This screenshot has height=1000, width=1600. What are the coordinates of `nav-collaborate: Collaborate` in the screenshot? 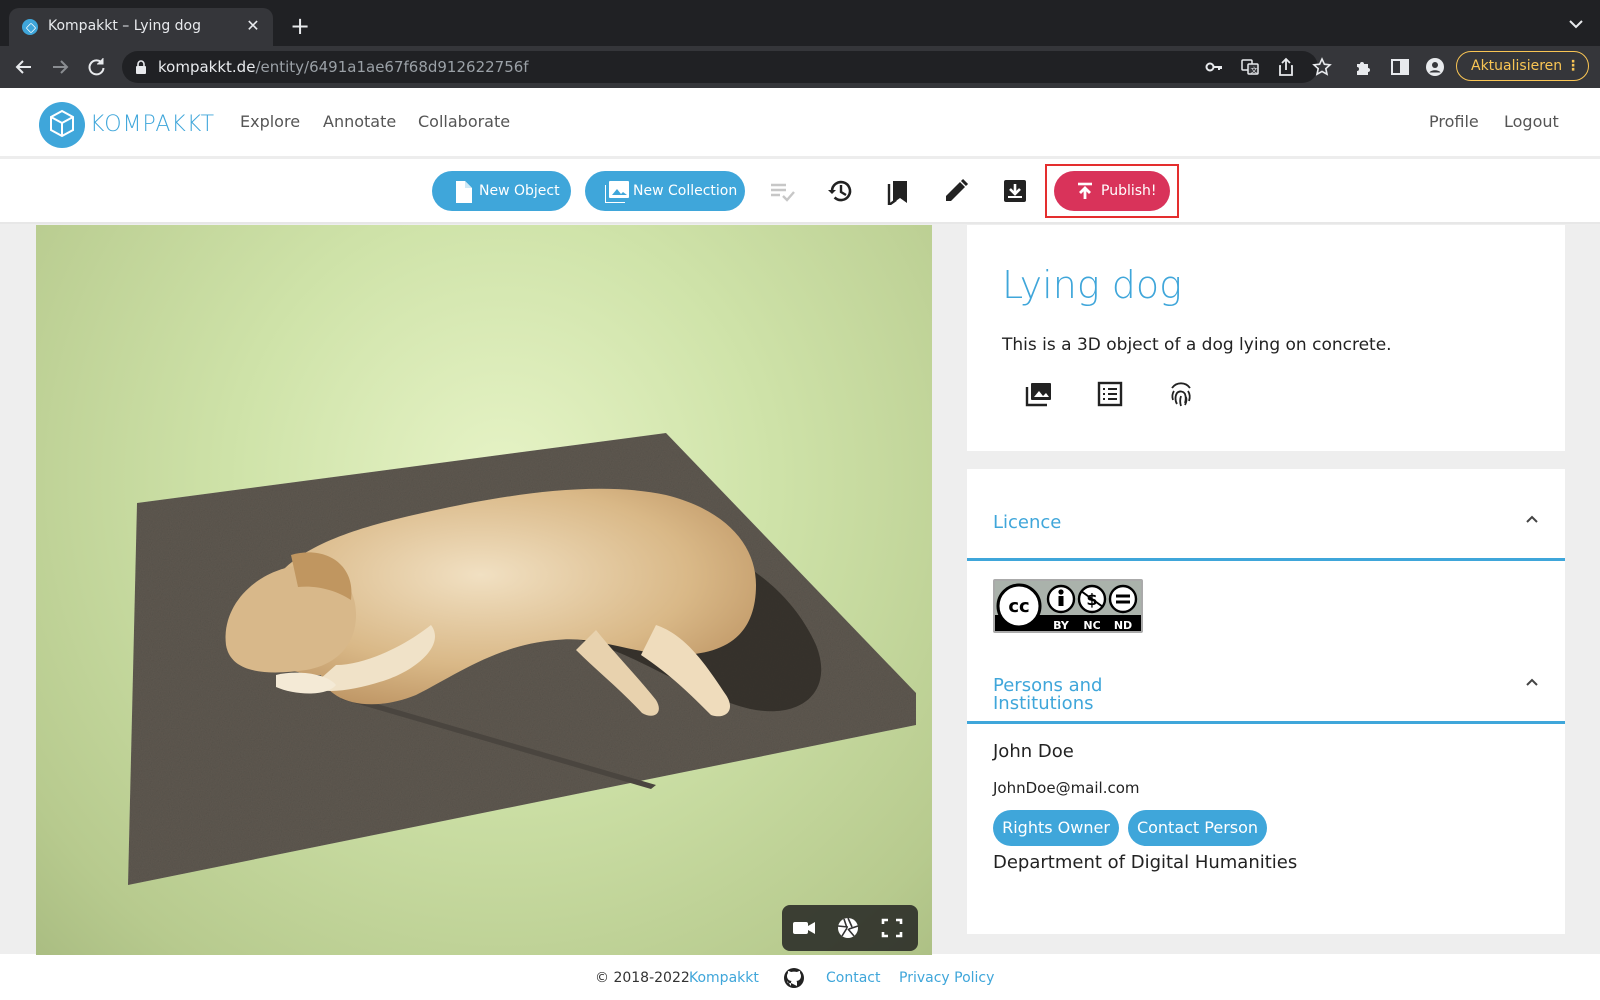 It's located at (464, 121).